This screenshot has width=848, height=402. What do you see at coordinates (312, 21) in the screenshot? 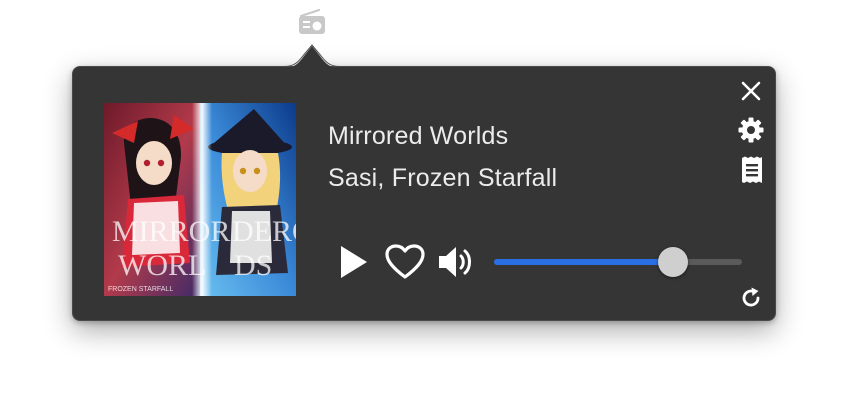
I see `radio-icon` at bounding box center [312, 21].